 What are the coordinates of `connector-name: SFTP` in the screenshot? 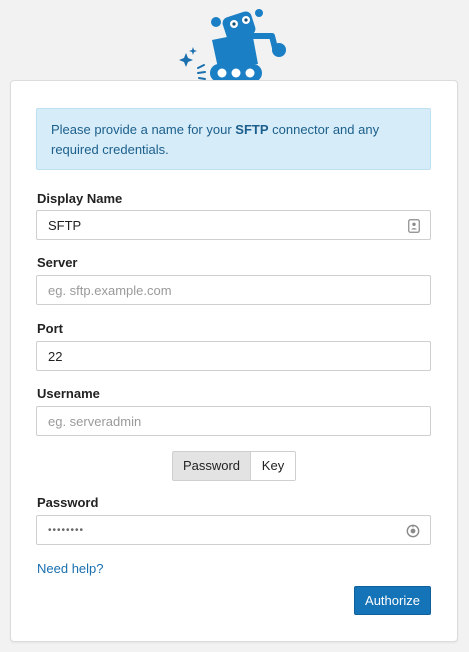 It's located at (252, 129).